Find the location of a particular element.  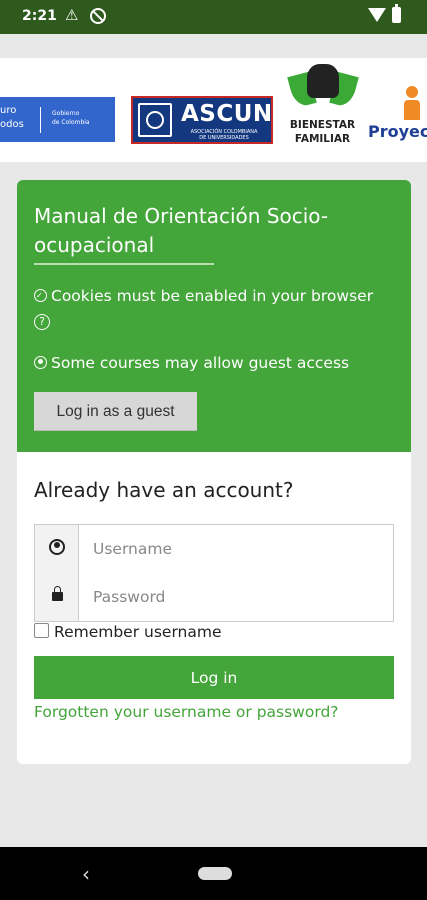

android-nav-bar: ‹ is located at coordinates (213, 873).